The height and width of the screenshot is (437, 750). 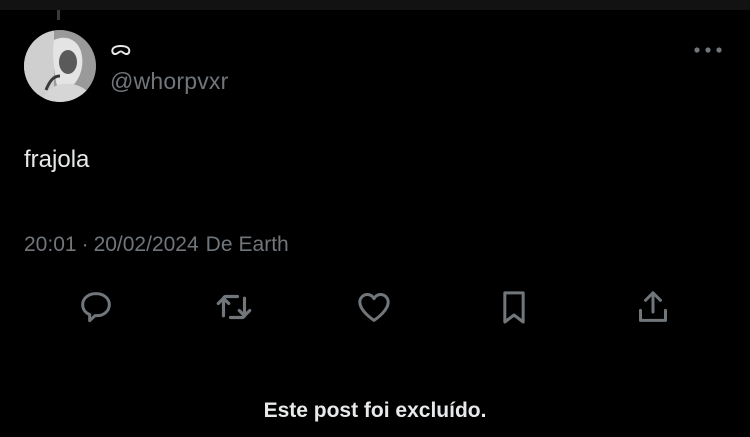 I want to click on share-icon, so click(x=653, y=306).